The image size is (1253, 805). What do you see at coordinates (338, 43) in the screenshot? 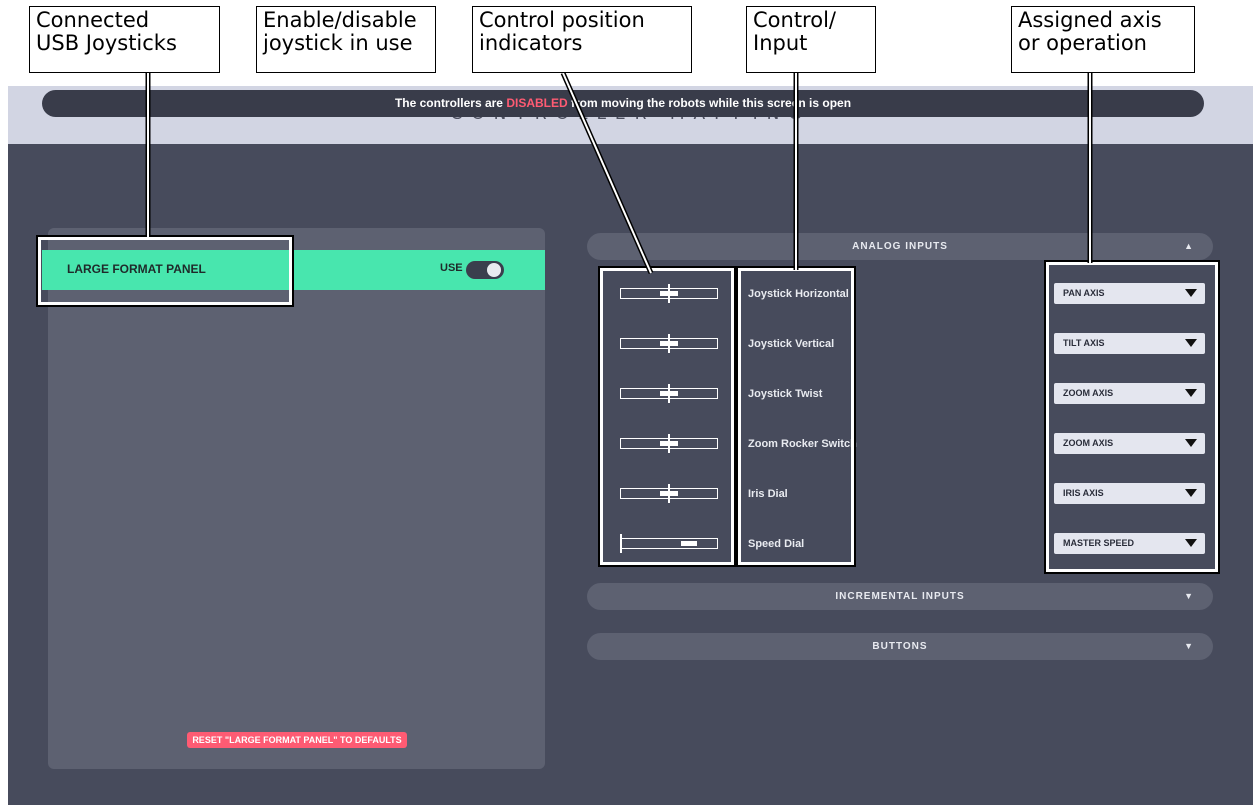
I see `callout-line: joystick in use` at bounding box center [338, 43].